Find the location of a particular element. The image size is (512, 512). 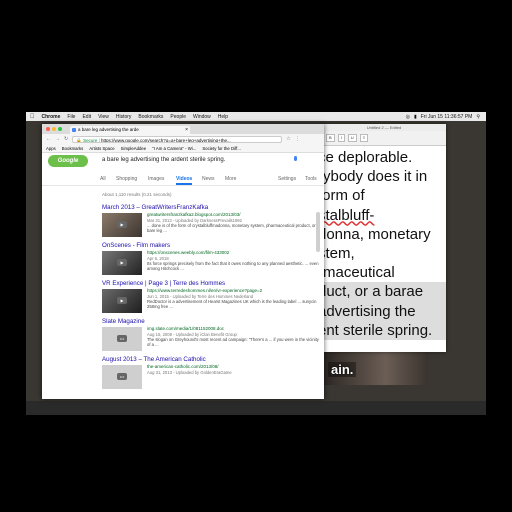

result-url: https://onscenes.weebly.com/film-433002 is located at coordinates (188, 252).